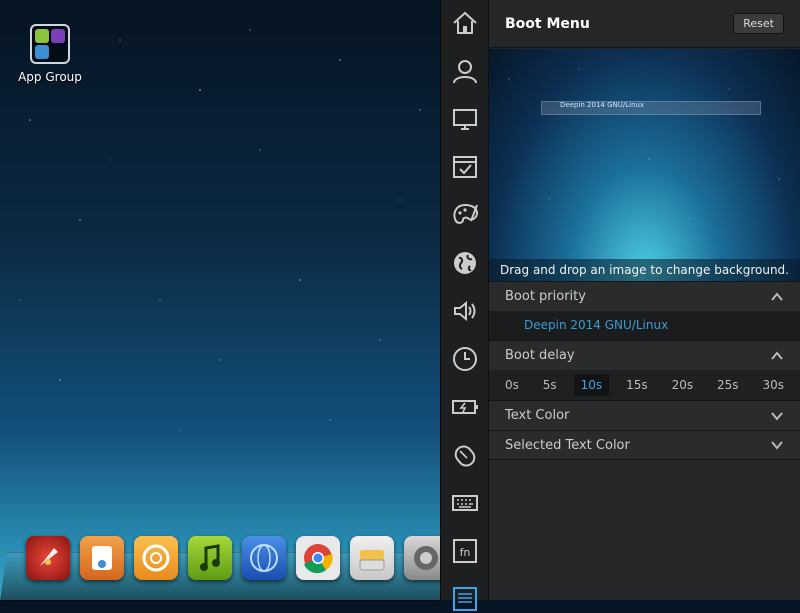  What do you see at coordinates (465, 599) in the screenshot?
I see `list-icon` at bounding box center [465, 599].